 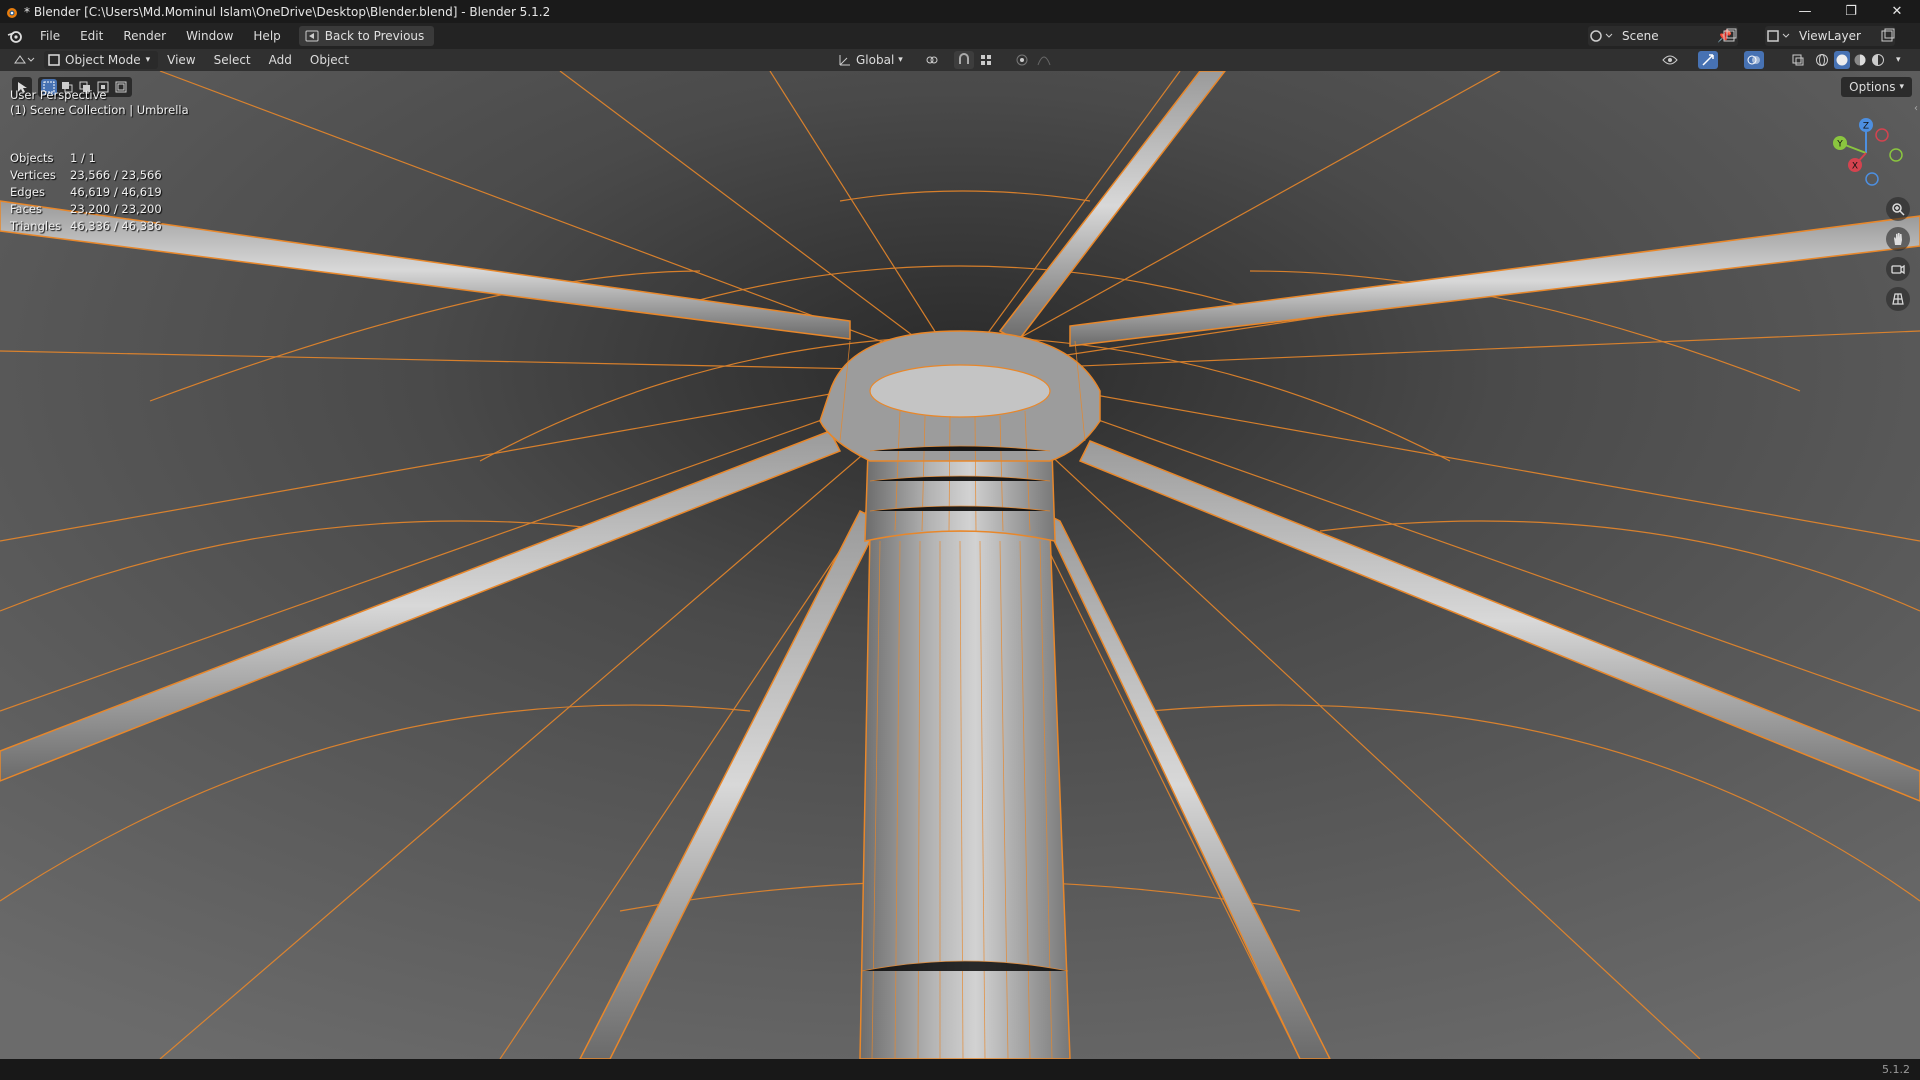 I want to click on stat-value: 46,336 / 46,336, so click(x=116, y=226).